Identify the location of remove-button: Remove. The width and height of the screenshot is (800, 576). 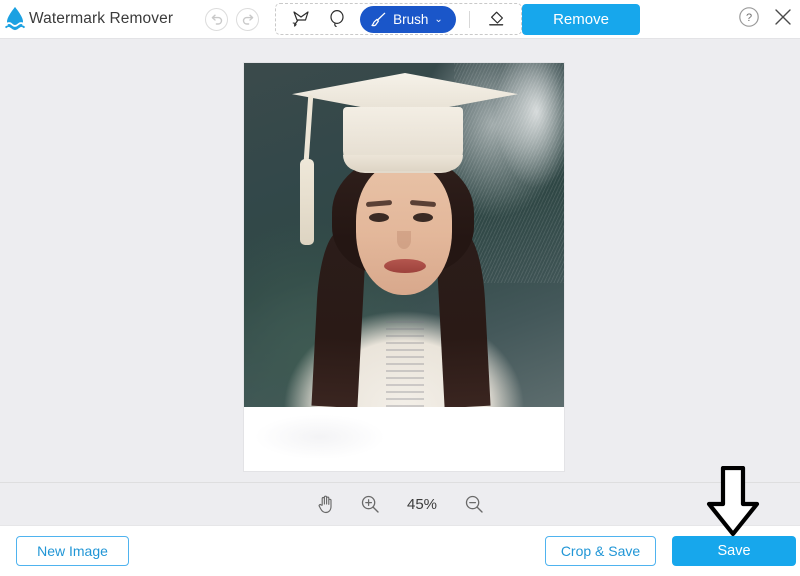
(581, 19).